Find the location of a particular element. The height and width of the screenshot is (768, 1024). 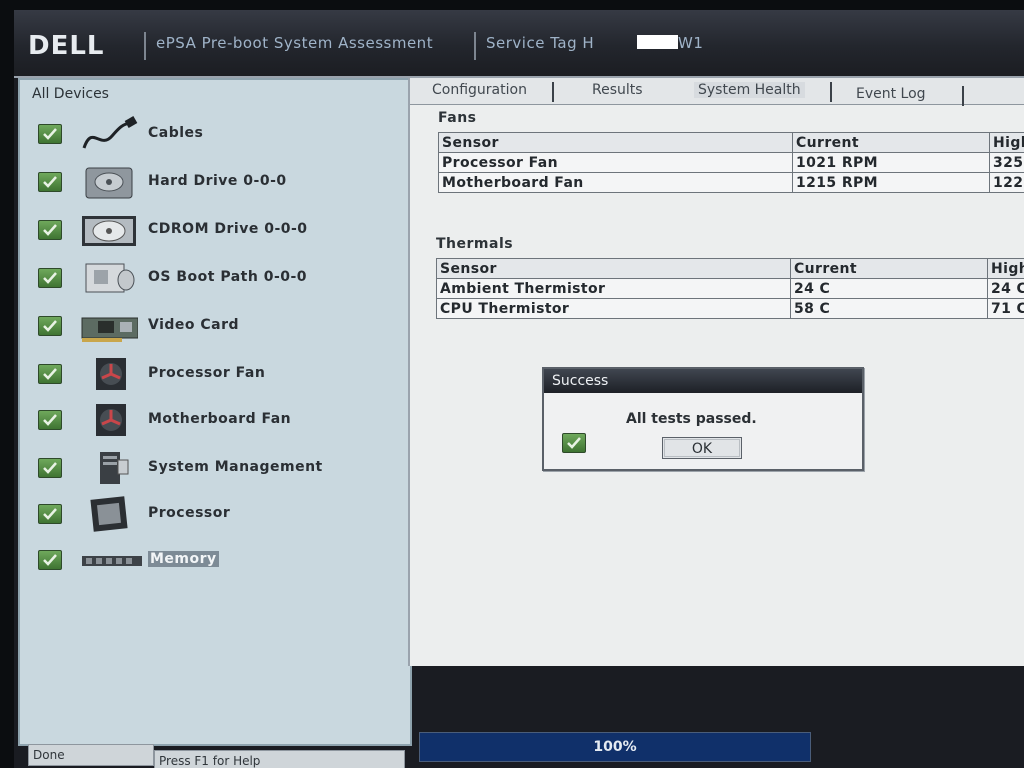

system-management-icon is located at coordinates (114, 468).